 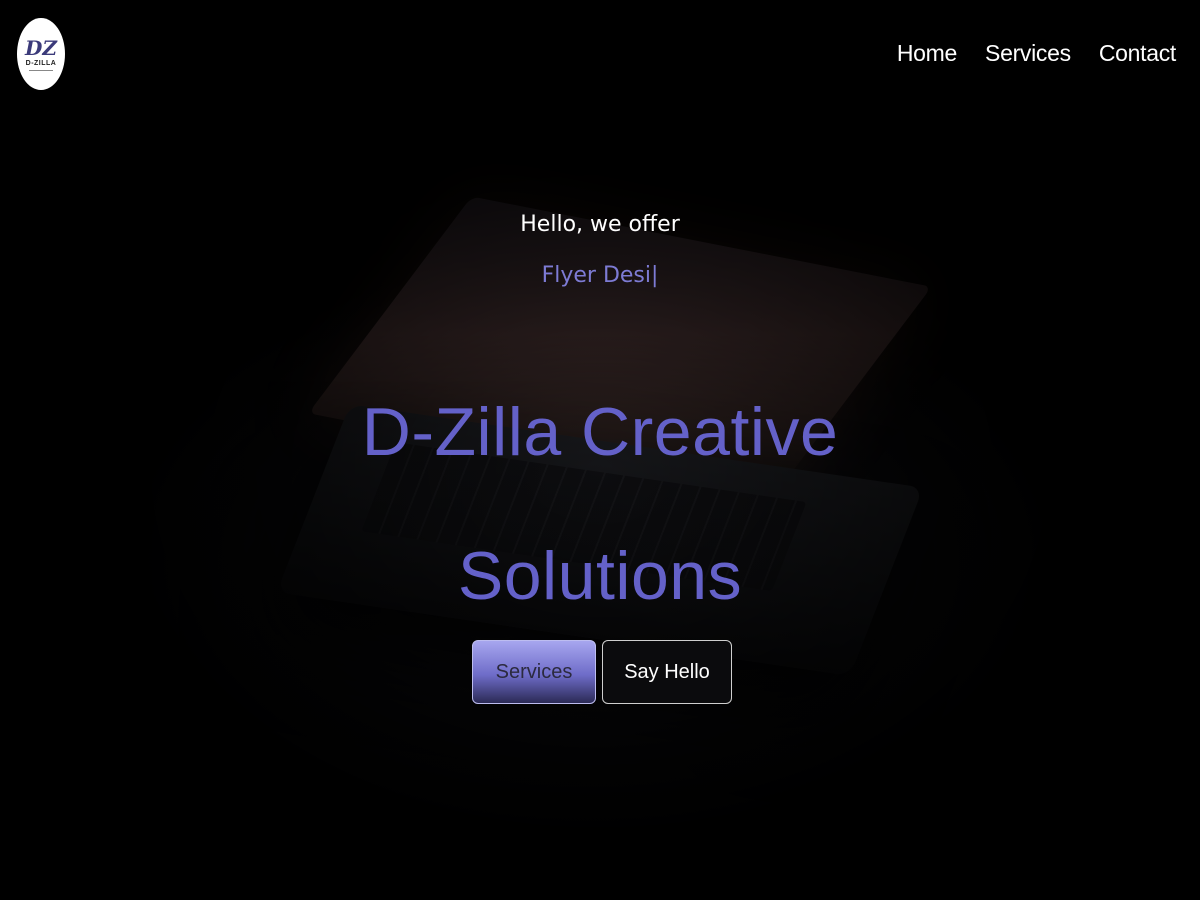 What do you see at coordinates (600, 224) in the screenshot?
I see `hero-greeting: Hello, we offer` at bounding box center [600, 224].